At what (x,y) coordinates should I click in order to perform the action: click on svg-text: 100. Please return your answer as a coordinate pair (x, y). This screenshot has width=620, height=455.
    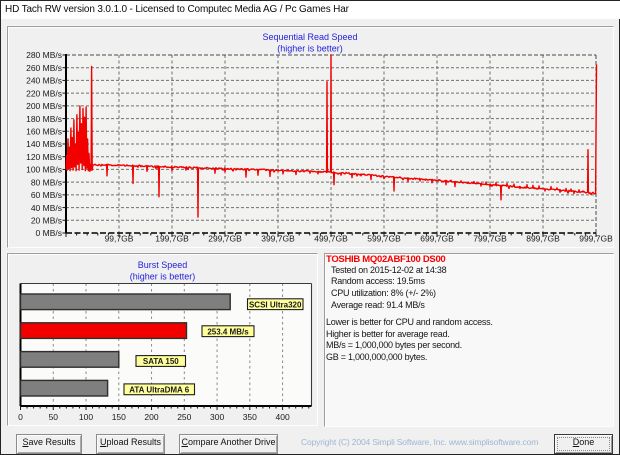
    Looking at the image, I should click on (86, 417).